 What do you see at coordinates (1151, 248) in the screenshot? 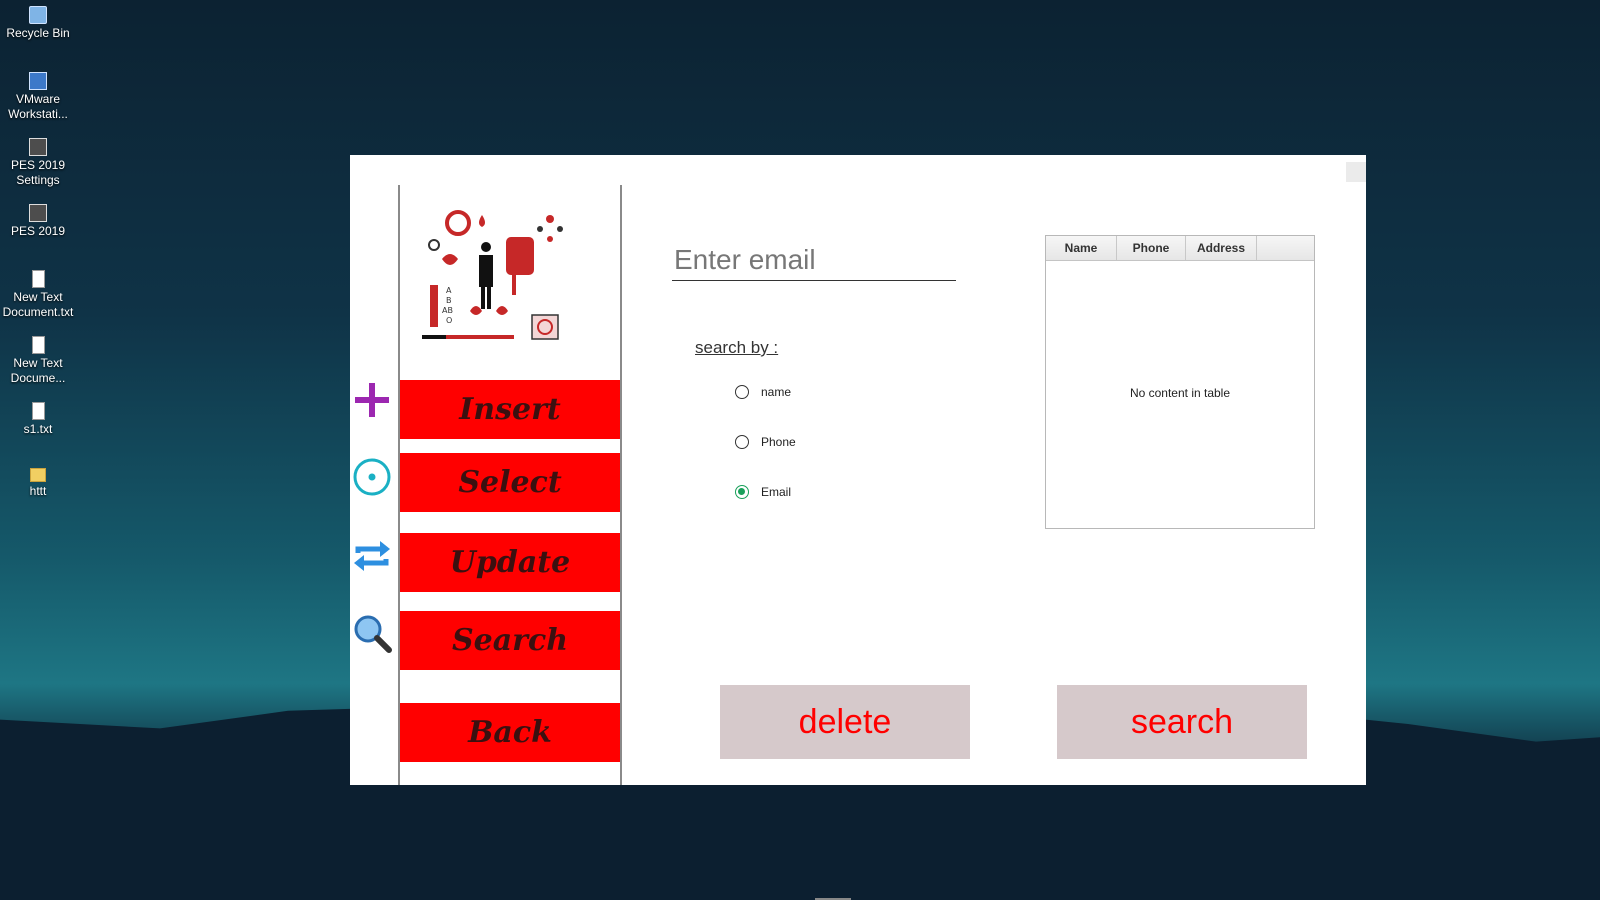
I see `column-header-phone: Phone` at bounding box center [1151, 248].